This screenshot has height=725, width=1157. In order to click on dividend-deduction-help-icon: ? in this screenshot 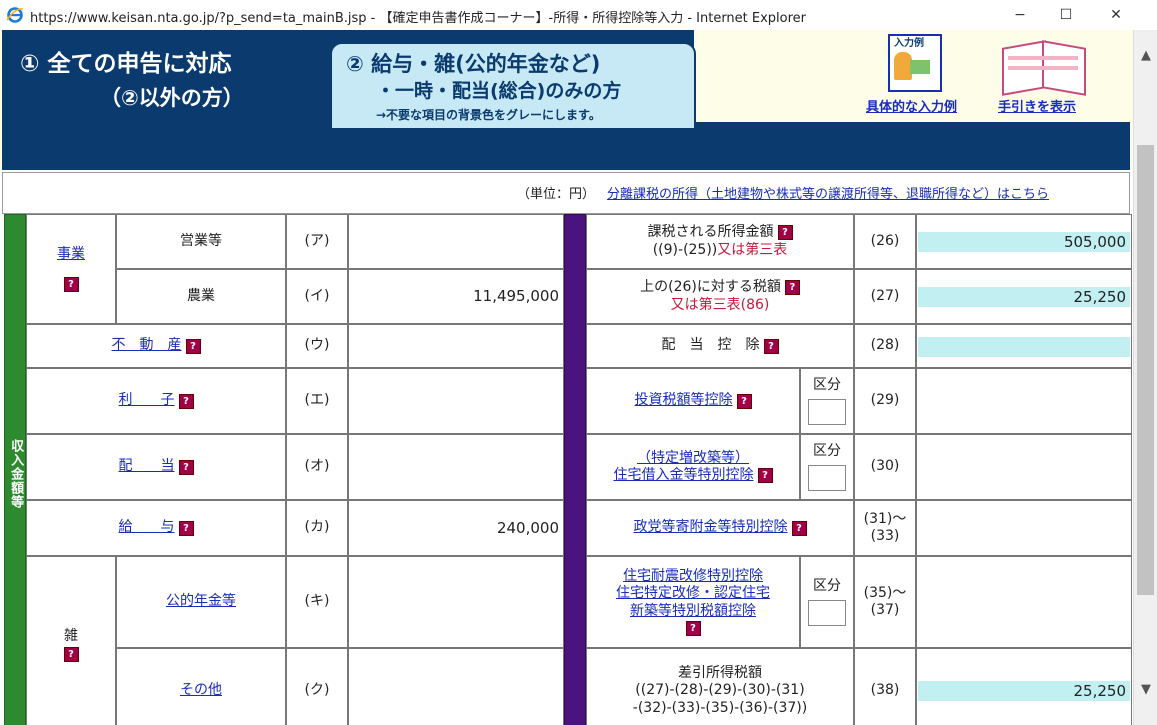, I will do `click(771, 346)`.